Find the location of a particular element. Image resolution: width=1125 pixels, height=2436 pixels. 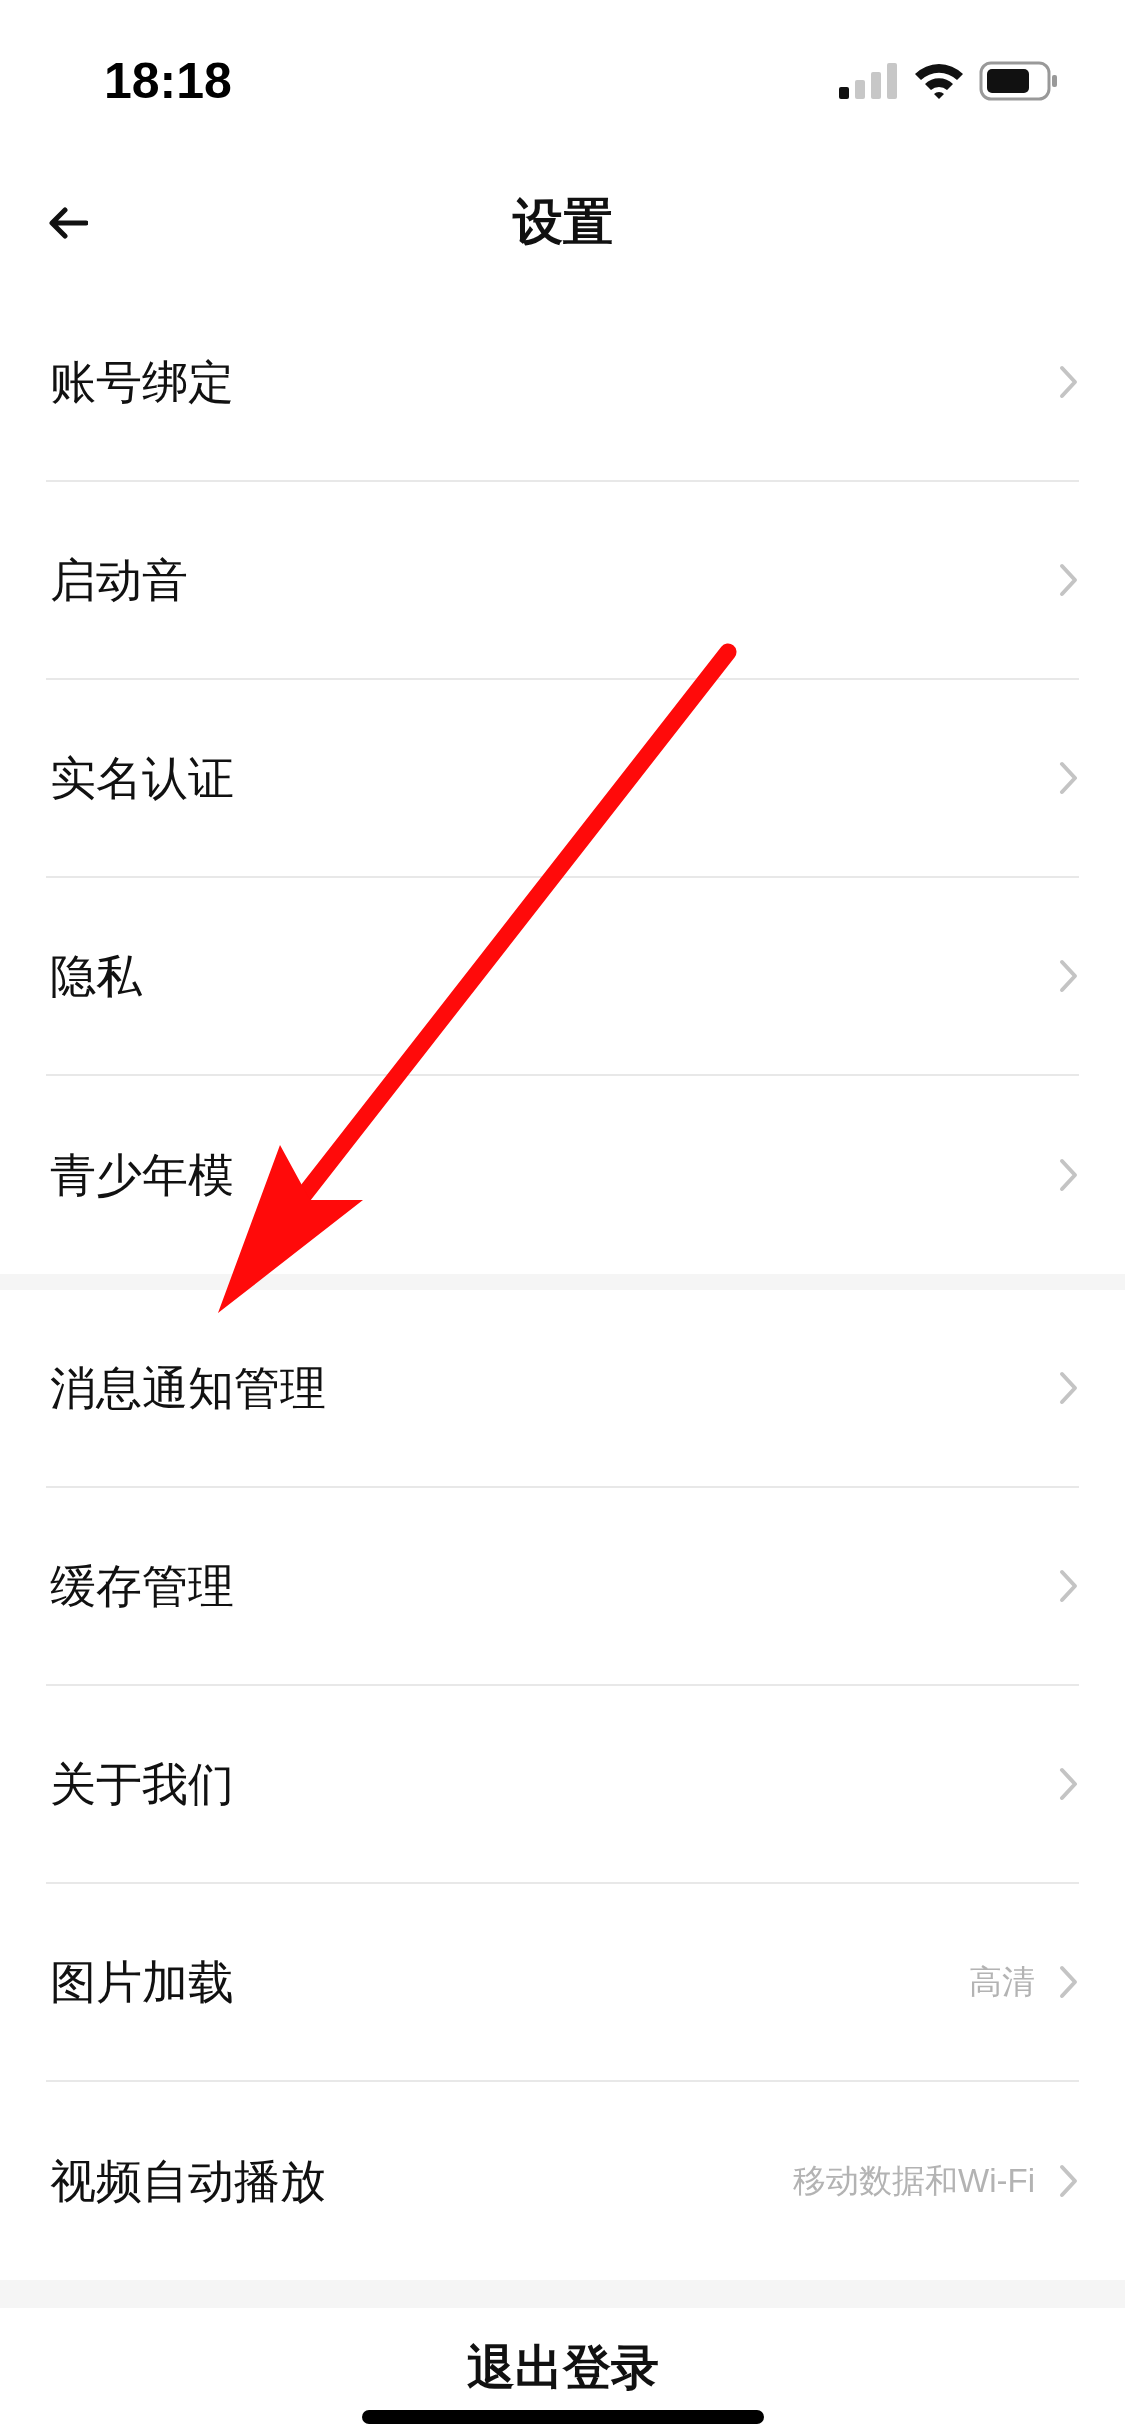

settings-row: 视频自动播放 移动数据和Wi-Fi is located at coordinates (562, 2181).